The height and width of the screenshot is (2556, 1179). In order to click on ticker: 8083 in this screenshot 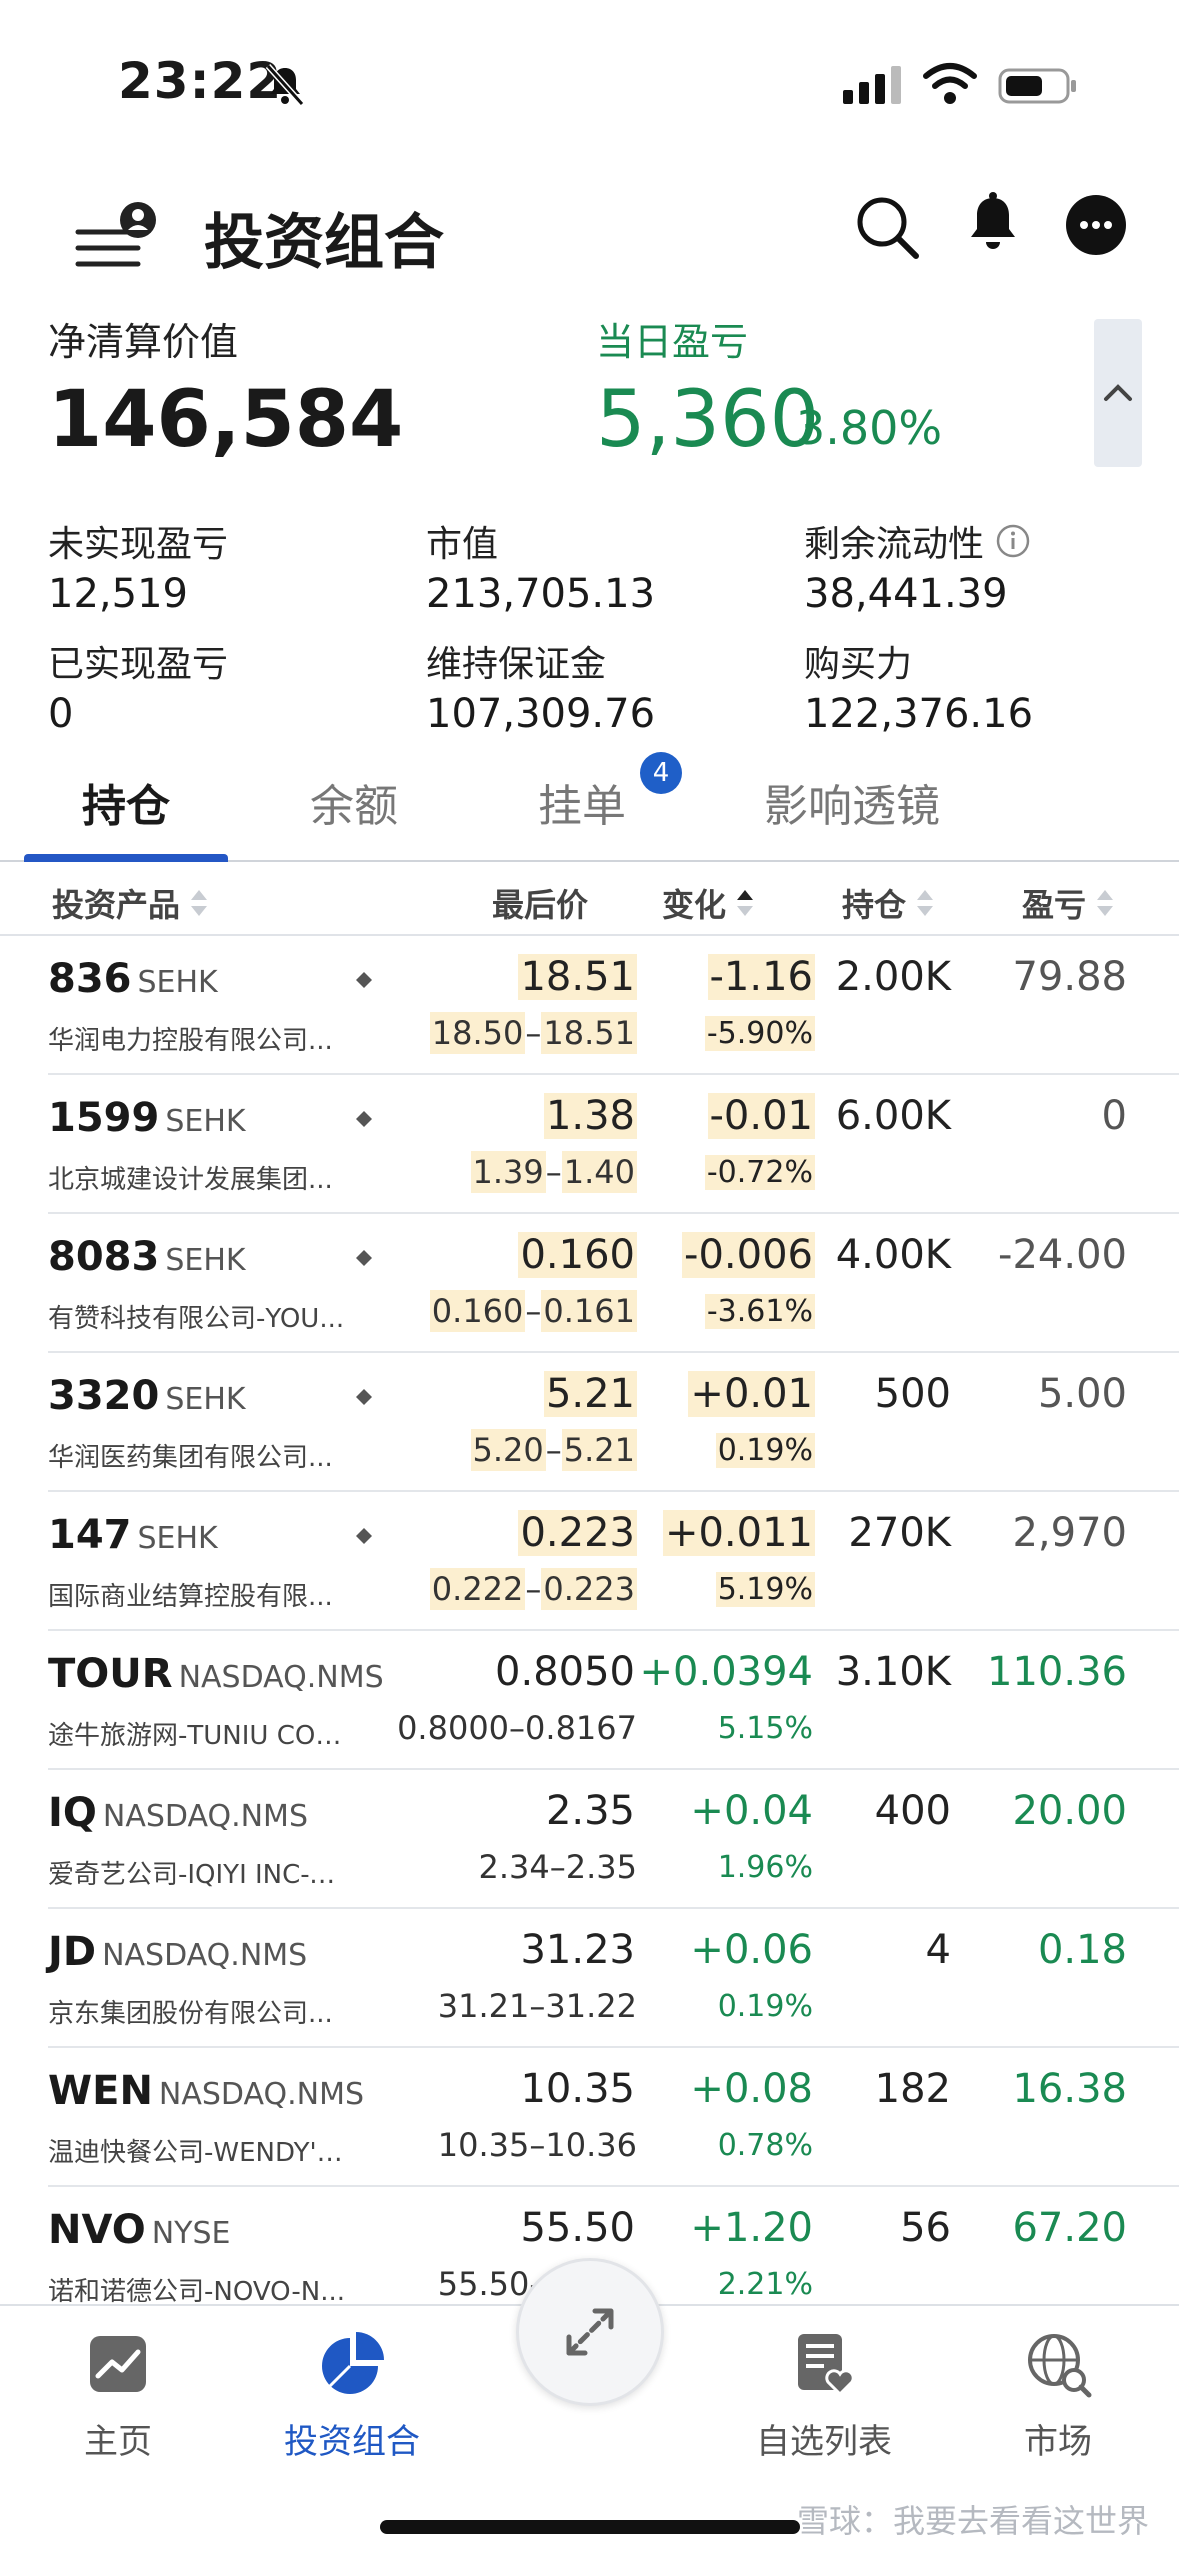, I will do `click(104, 1257)`.